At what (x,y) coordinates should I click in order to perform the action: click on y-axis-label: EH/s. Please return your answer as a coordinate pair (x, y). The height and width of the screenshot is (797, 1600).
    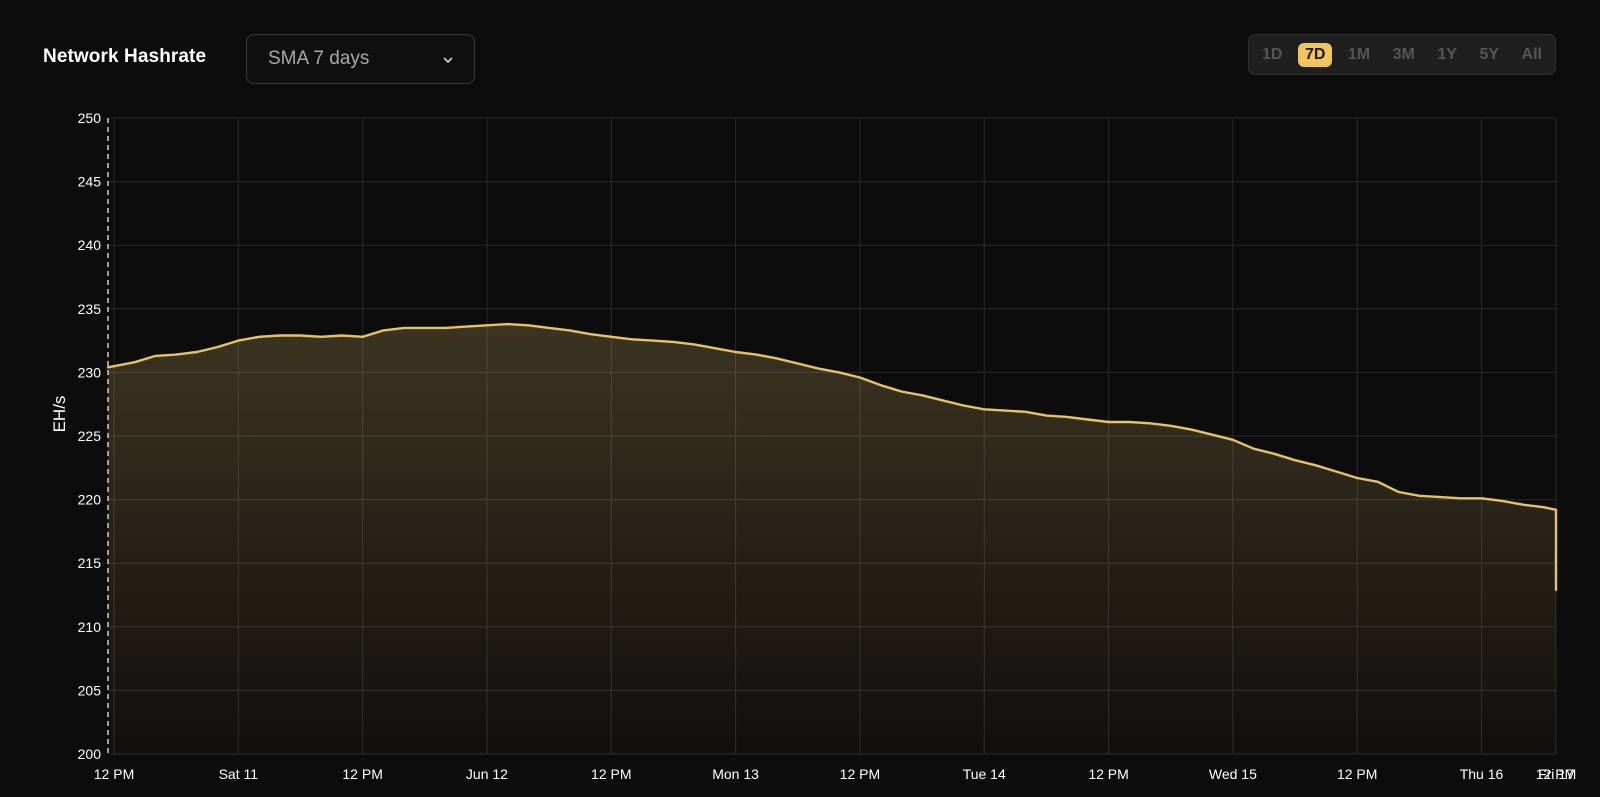
    Looking at the image, I should click on (59, 414).